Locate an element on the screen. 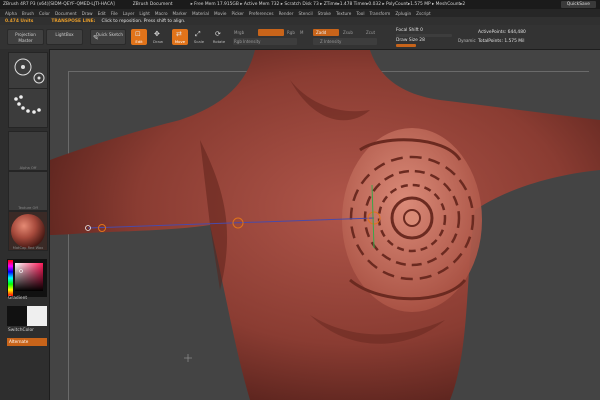  alternate-button: Alternate is located at coordinates (27, 342).